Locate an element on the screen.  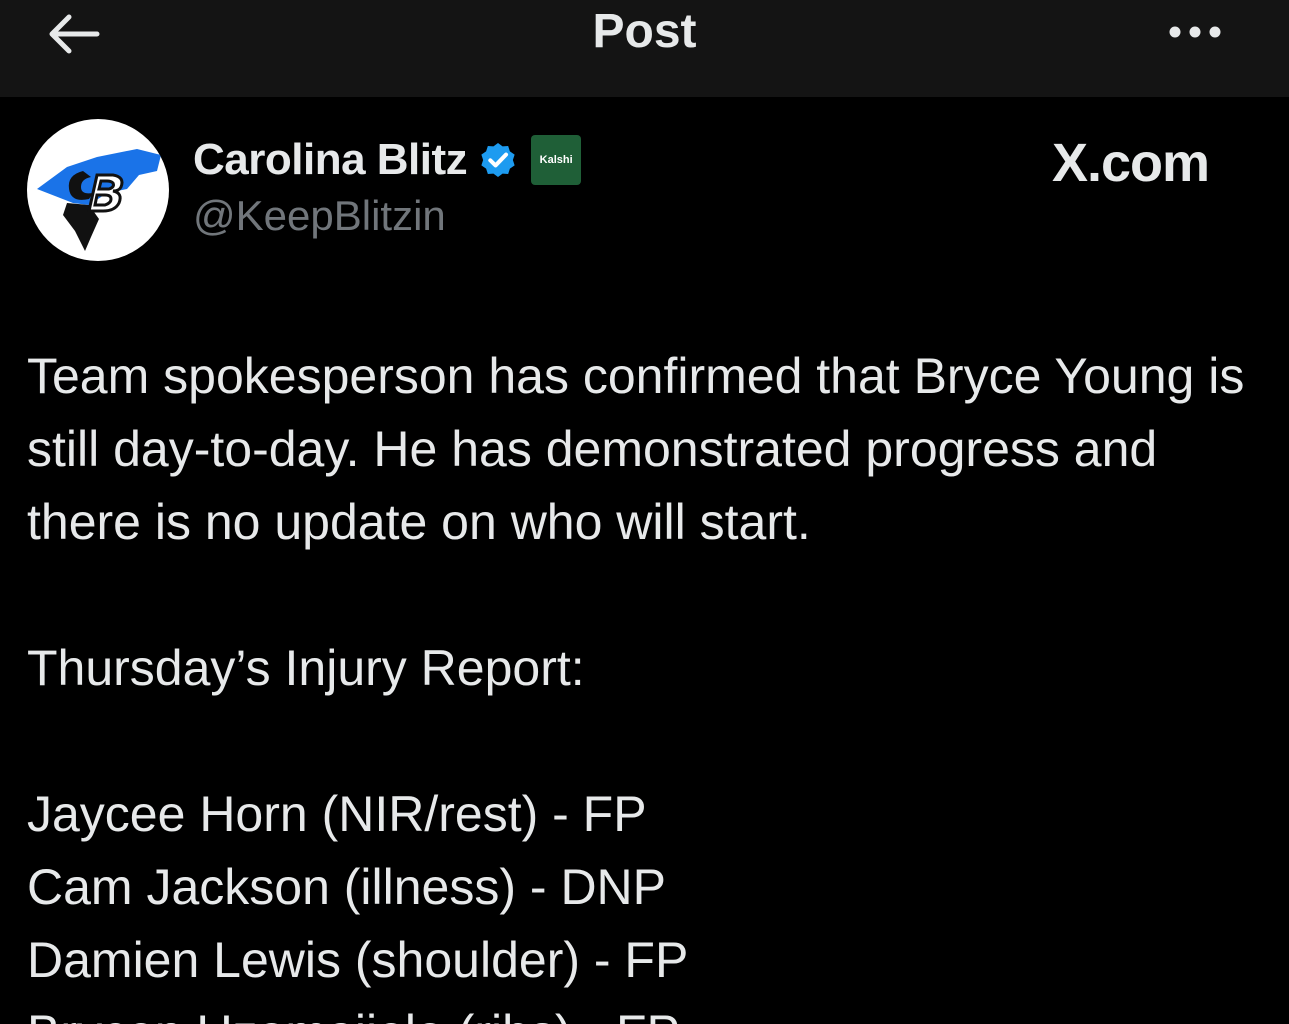
more-horizontal-icon is located at coordinates (1195, 32).